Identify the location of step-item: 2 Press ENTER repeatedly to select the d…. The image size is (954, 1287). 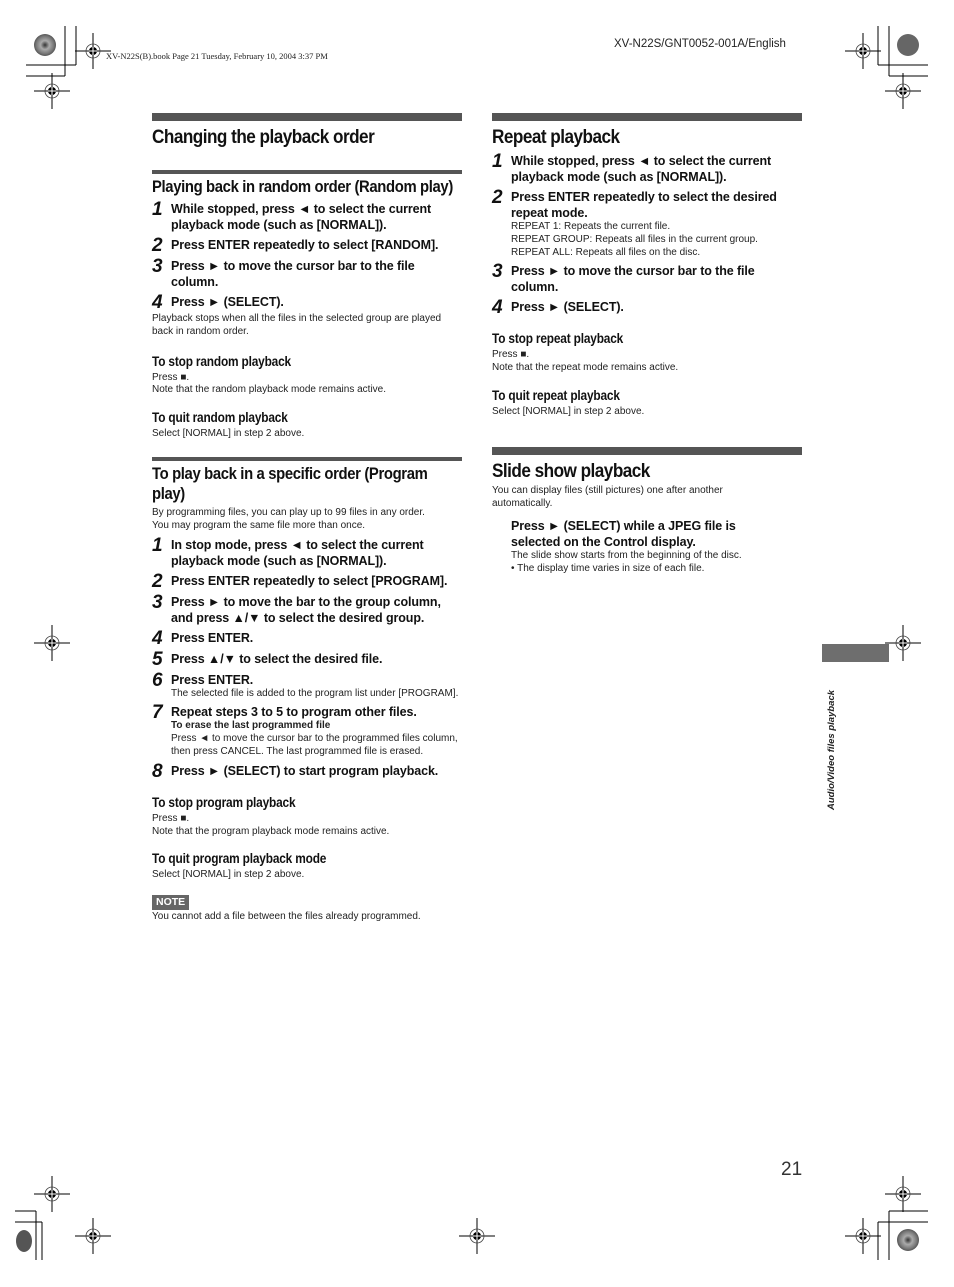
(647, 223).